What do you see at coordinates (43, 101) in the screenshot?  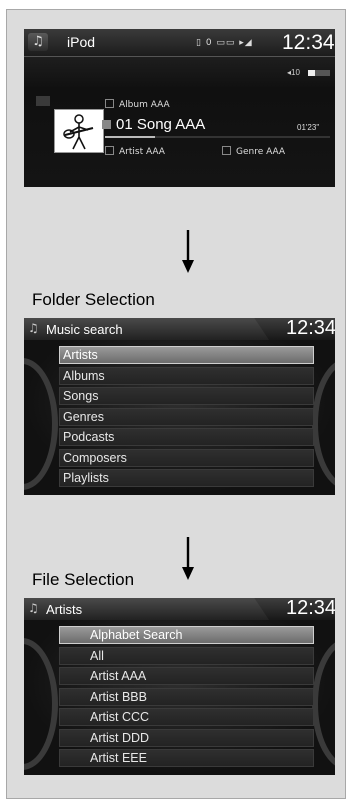 I see `device-icon` at bounding box center [43, 101].